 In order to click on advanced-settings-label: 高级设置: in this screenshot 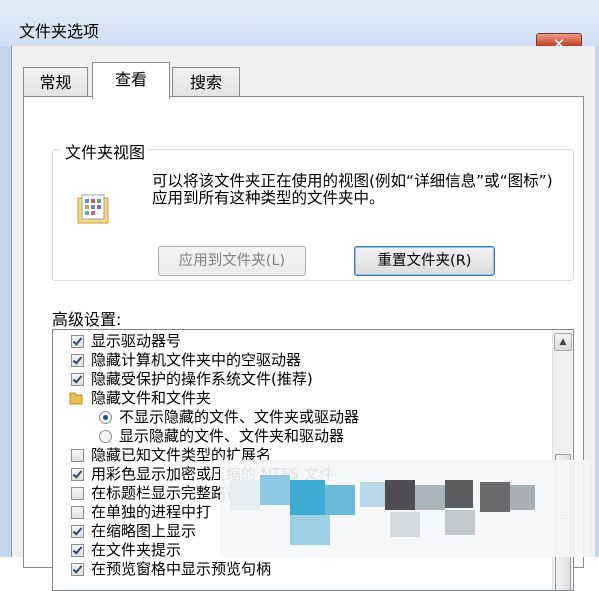, I will do `click(87, 319)`.